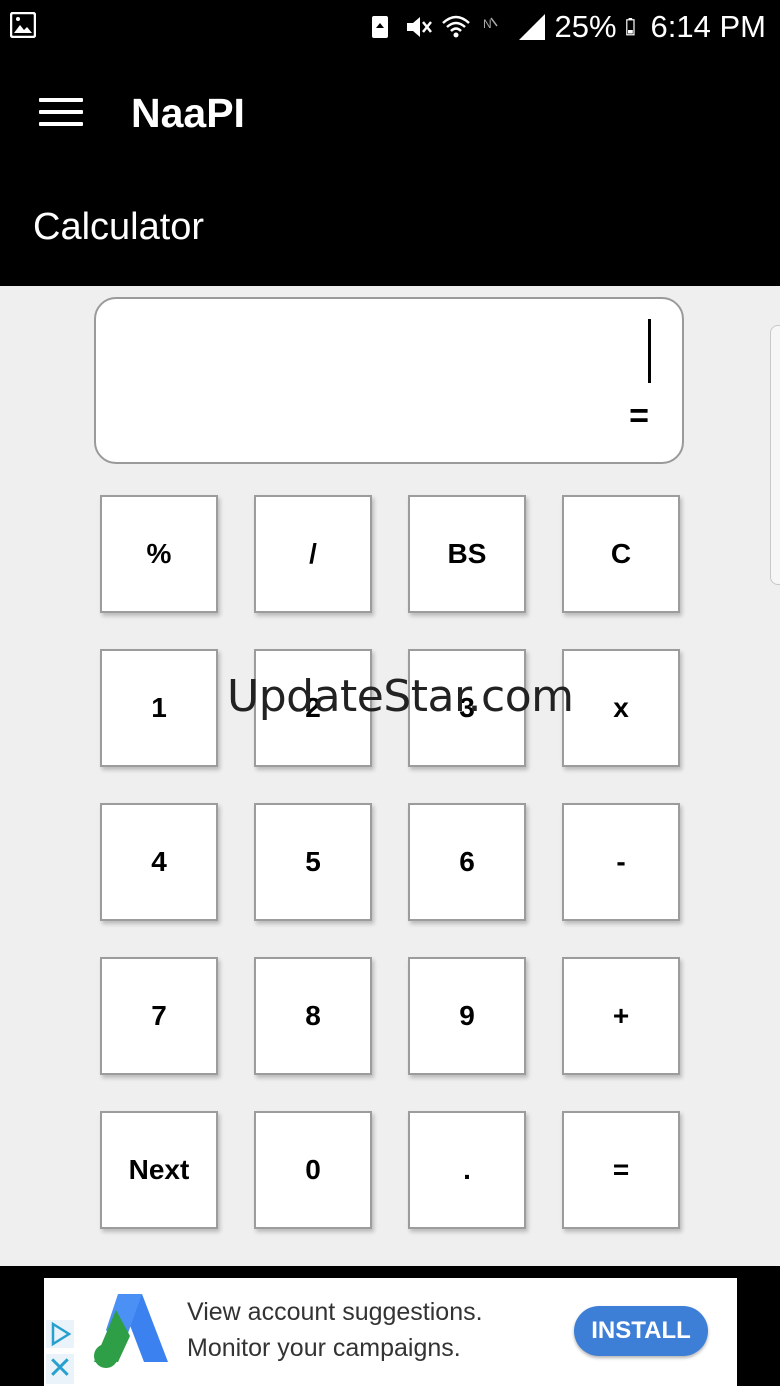 The width and height of the screenshot is (780, 1386). Describe the element at coordinates (649, 351) in the screenshot. I see `text-cursor` at that location.